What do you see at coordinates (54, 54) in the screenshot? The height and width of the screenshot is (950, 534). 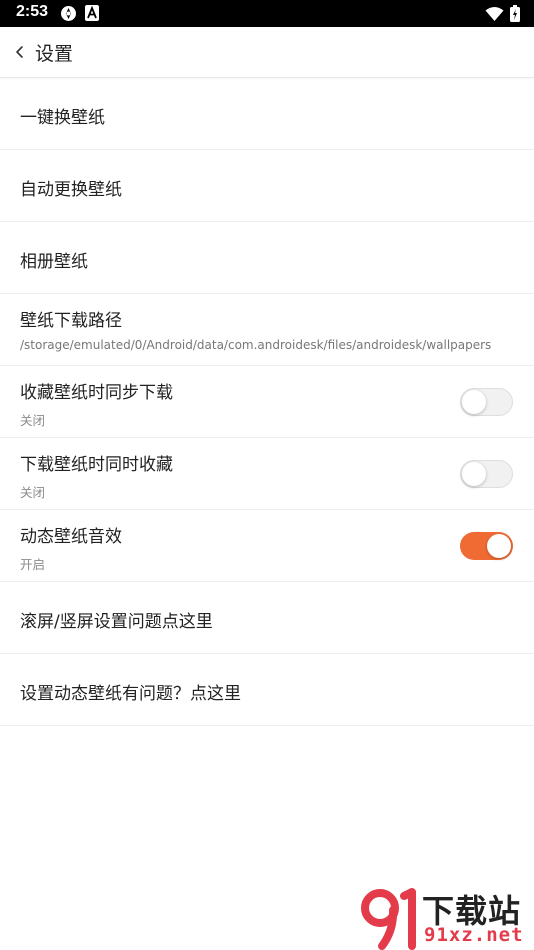 I see `page-title: 设置` at bounding box center [54, 54].